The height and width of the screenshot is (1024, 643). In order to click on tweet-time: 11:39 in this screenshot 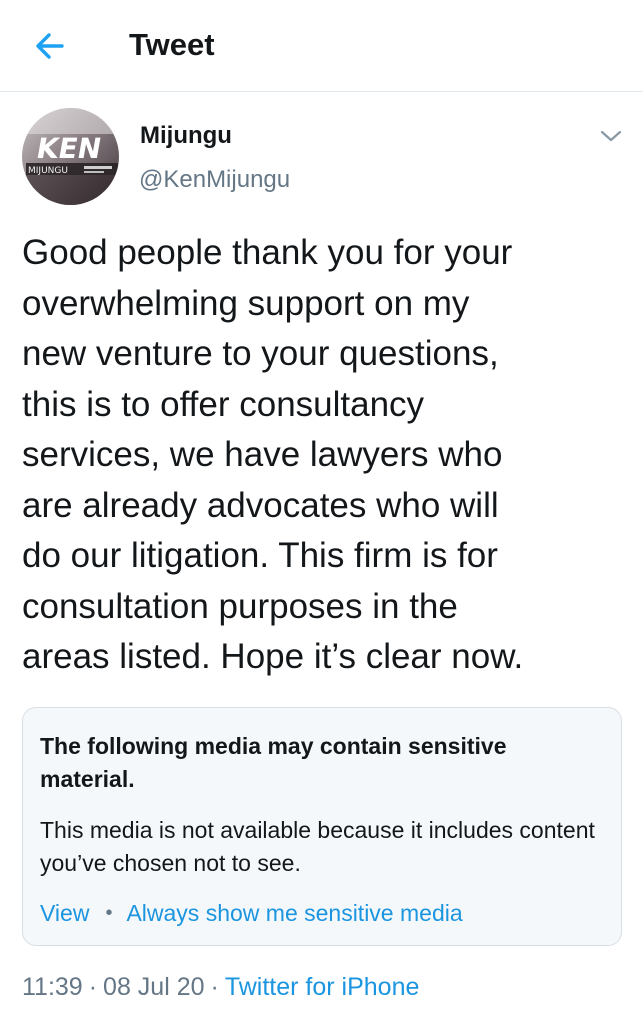, I will do `click(52, 987)`.